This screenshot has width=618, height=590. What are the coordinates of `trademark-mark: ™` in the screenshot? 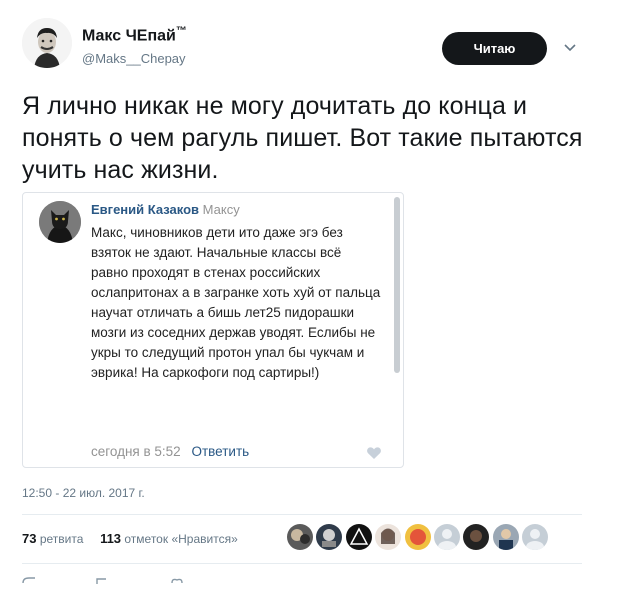 It's located at (181, 31).